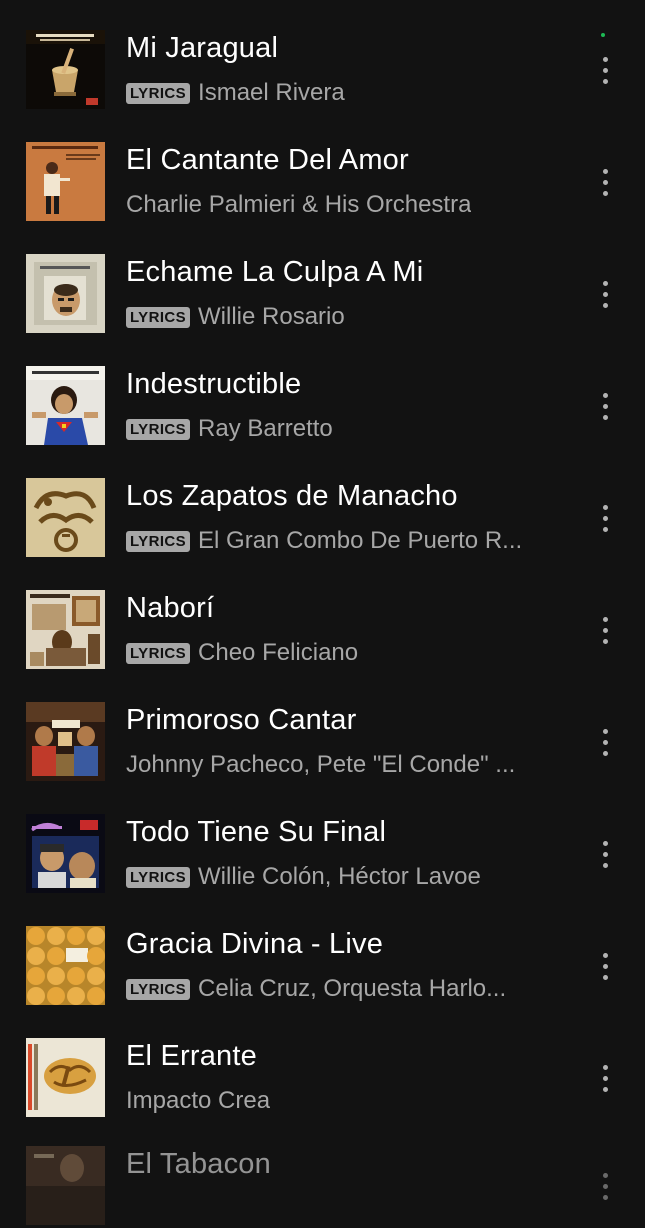  I want to click on track-subtitle: LYRICS Willie Colón, Héctor Lavoe, so click(346, 877).